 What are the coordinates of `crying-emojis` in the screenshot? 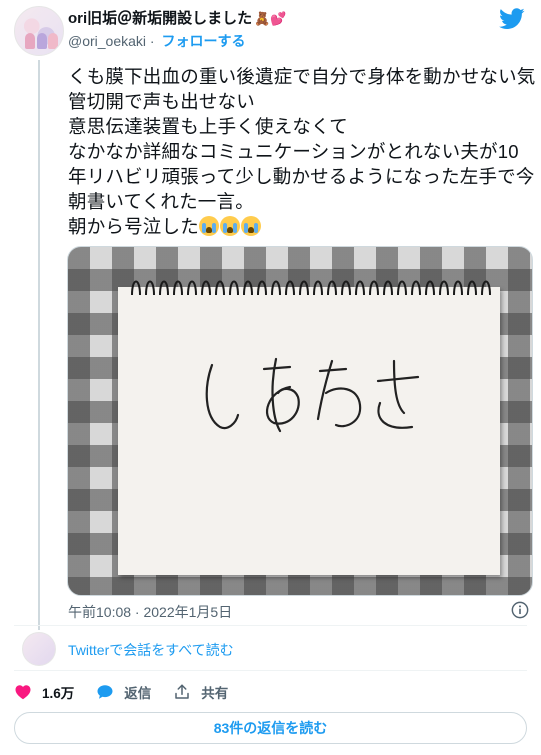 It's located at (230, 226).